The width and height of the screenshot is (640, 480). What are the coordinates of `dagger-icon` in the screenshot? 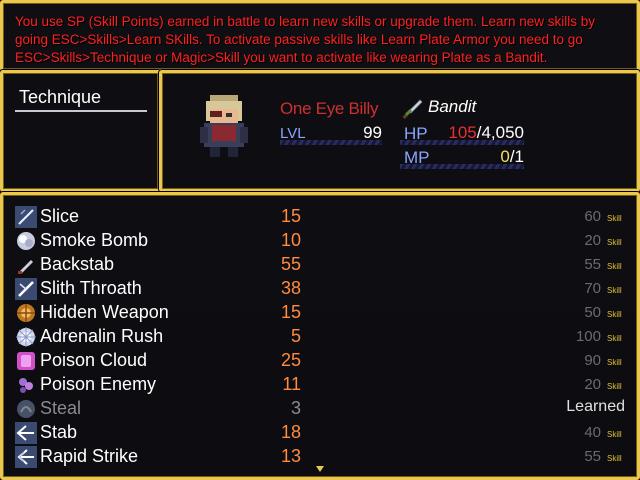 It's located at (412, 109).